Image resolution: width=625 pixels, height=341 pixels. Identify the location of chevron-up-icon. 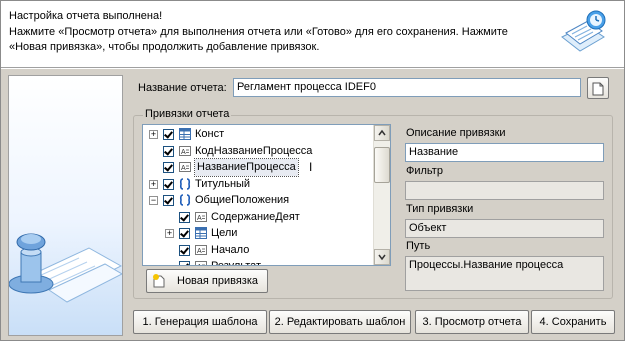
(382, 132).